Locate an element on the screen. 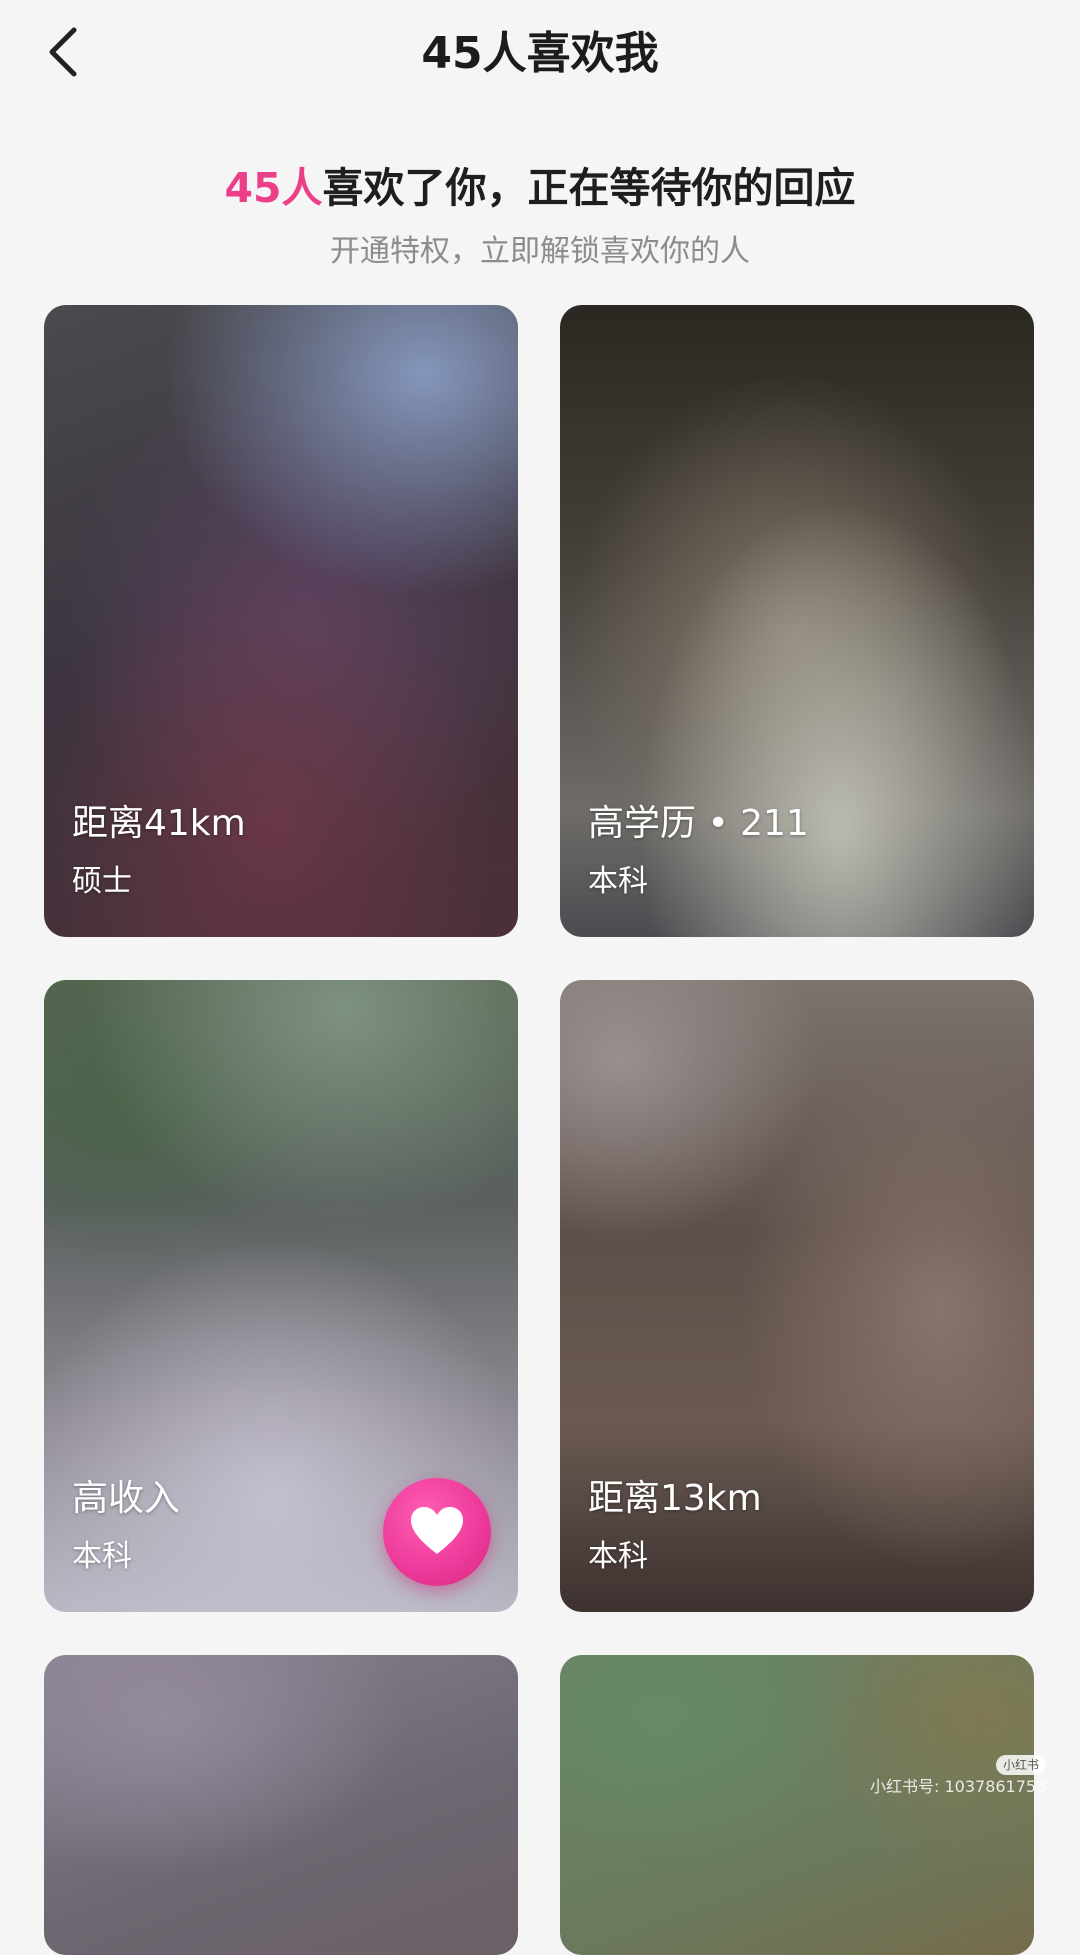 The width and height of the screenshot is (1080, 1955). likes-count: 45人 is located at coordinates (273, 188).